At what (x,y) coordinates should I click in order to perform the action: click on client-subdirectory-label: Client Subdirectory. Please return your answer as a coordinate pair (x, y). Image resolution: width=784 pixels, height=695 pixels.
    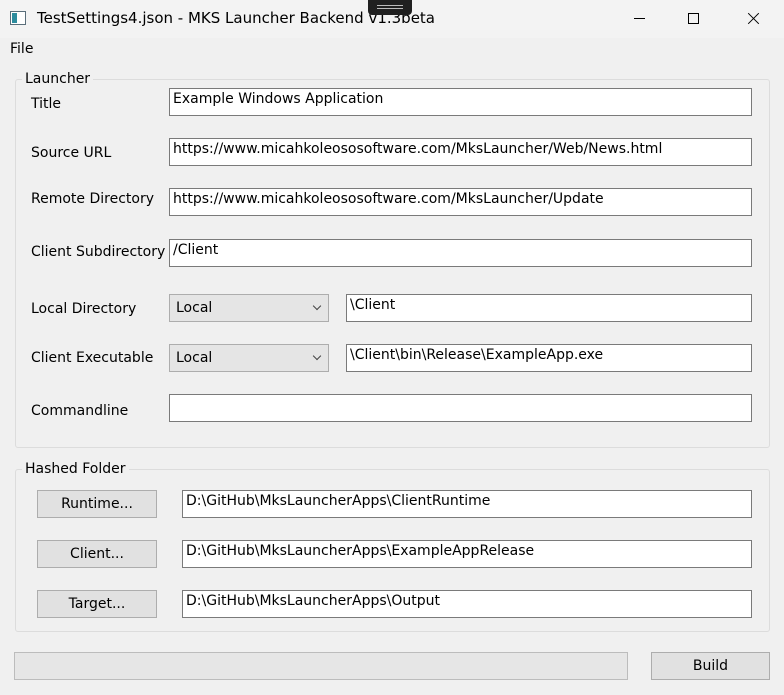
    Looking at the image, I should click on (98, 252).